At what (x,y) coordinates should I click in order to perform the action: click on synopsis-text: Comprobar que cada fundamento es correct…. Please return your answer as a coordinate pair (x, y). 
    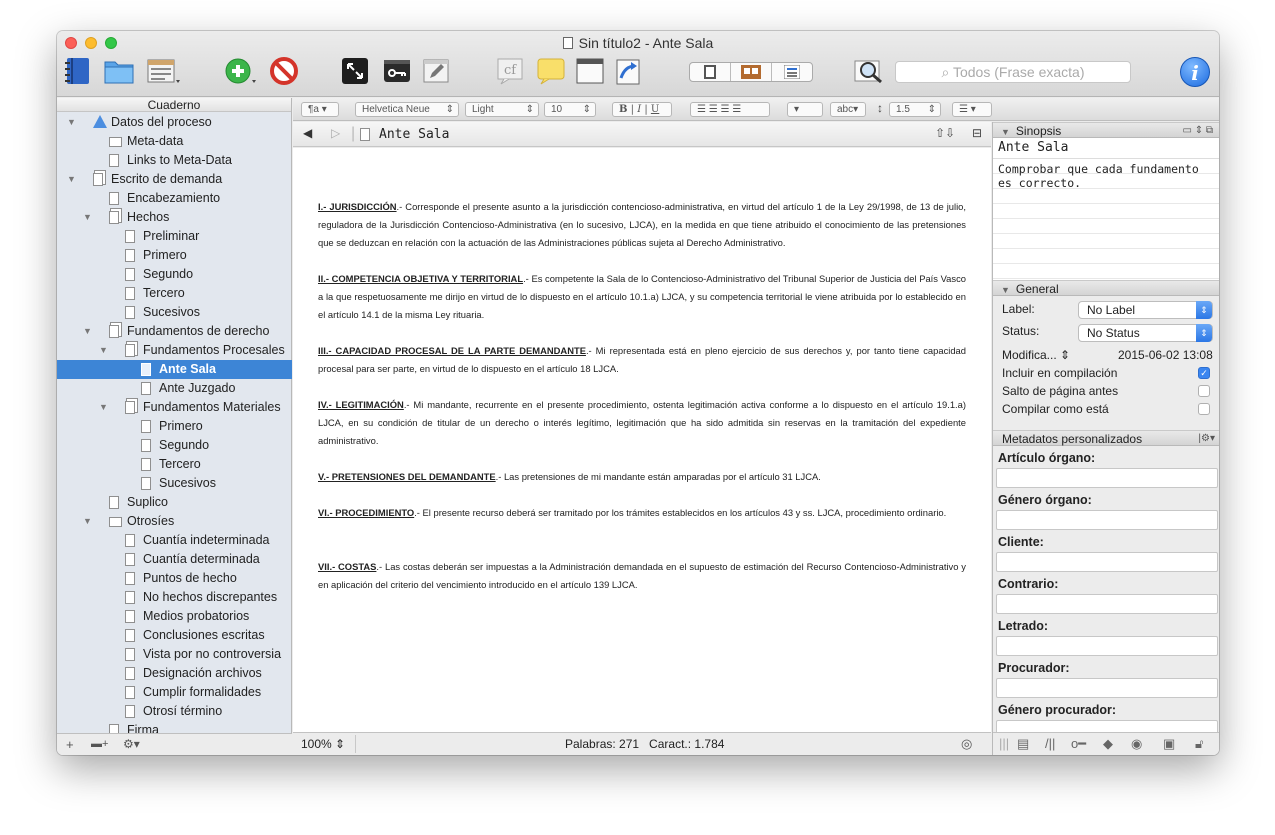
    Looking at the image, I should click on (1106, 219).